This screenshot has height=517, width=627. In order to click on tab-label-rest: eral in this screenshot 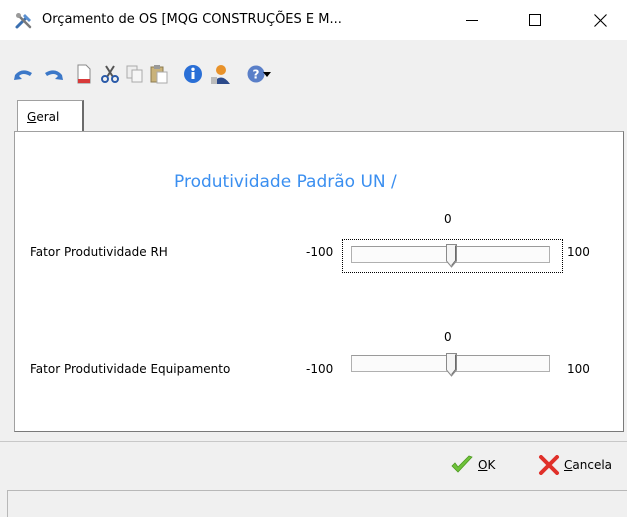, I will do `click(48, 117)`.